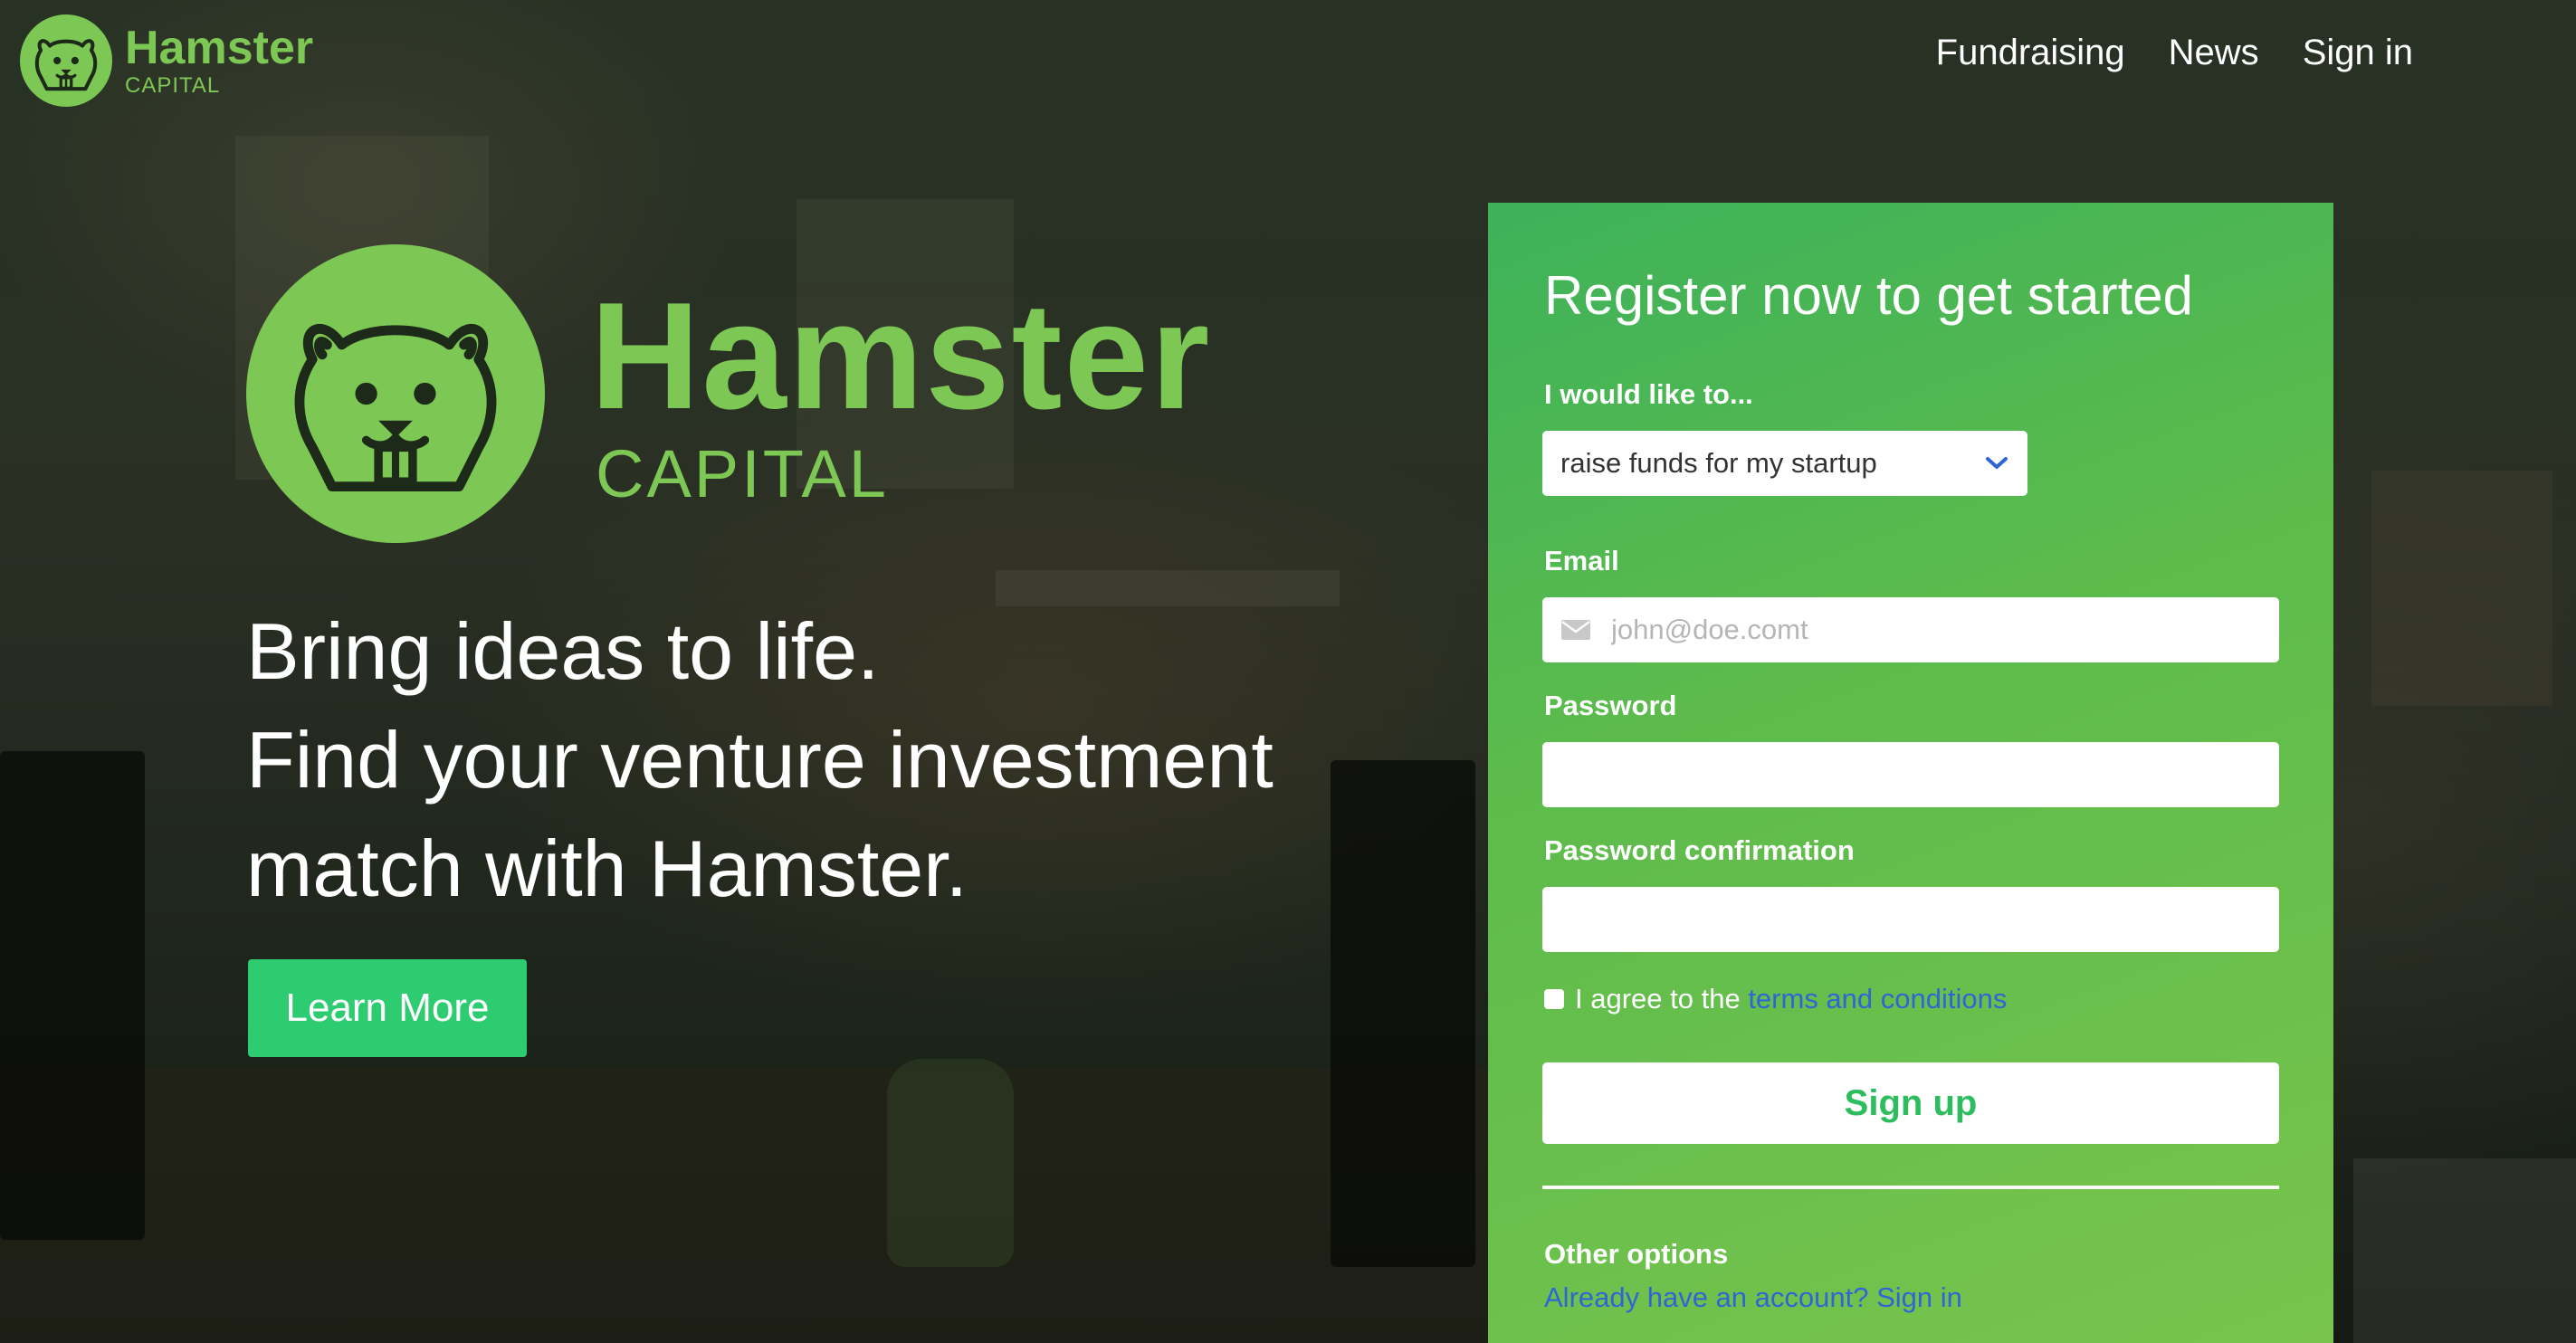 The image size is (2576, 1343). Describe the element at coordinates (2030, 53) in the screenshot. I see `nav-link-fundraising: Fundraising` at that location.